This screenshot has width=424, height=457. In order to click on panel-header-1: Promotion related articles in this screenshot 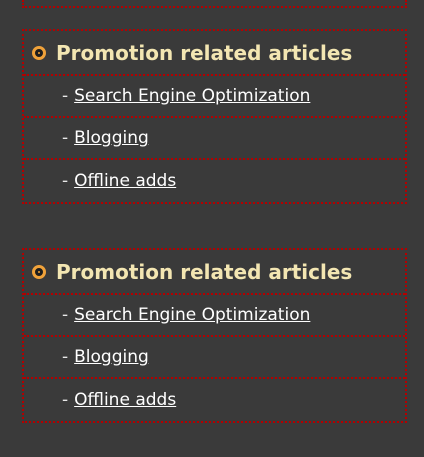, I will do `click(214, 53)`.